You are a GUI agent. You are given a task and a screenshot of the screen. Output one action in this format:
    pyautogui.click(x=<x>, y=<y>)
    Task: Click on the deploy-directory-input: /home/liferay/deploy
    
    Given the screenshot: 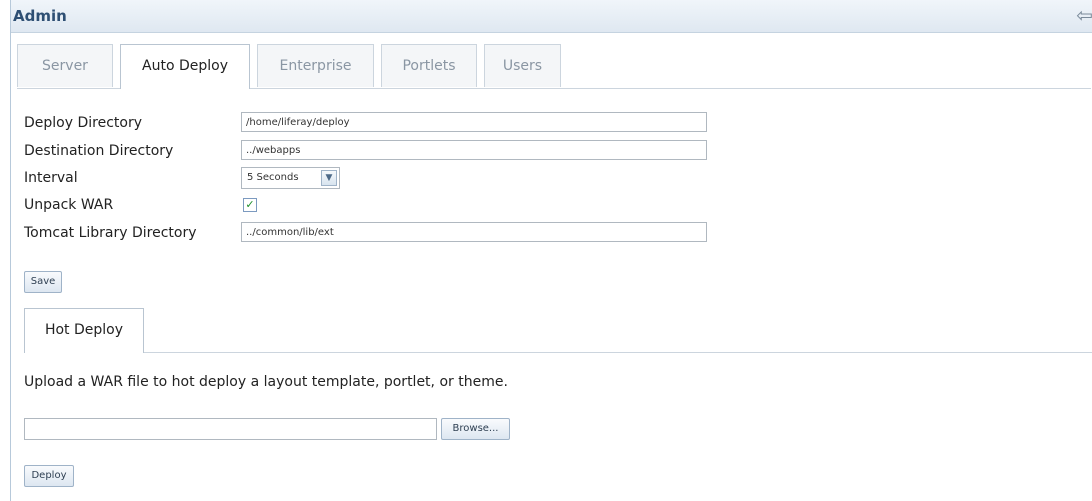 What is the action you would take?
    pyautogui.click(x=474, y=122)
    